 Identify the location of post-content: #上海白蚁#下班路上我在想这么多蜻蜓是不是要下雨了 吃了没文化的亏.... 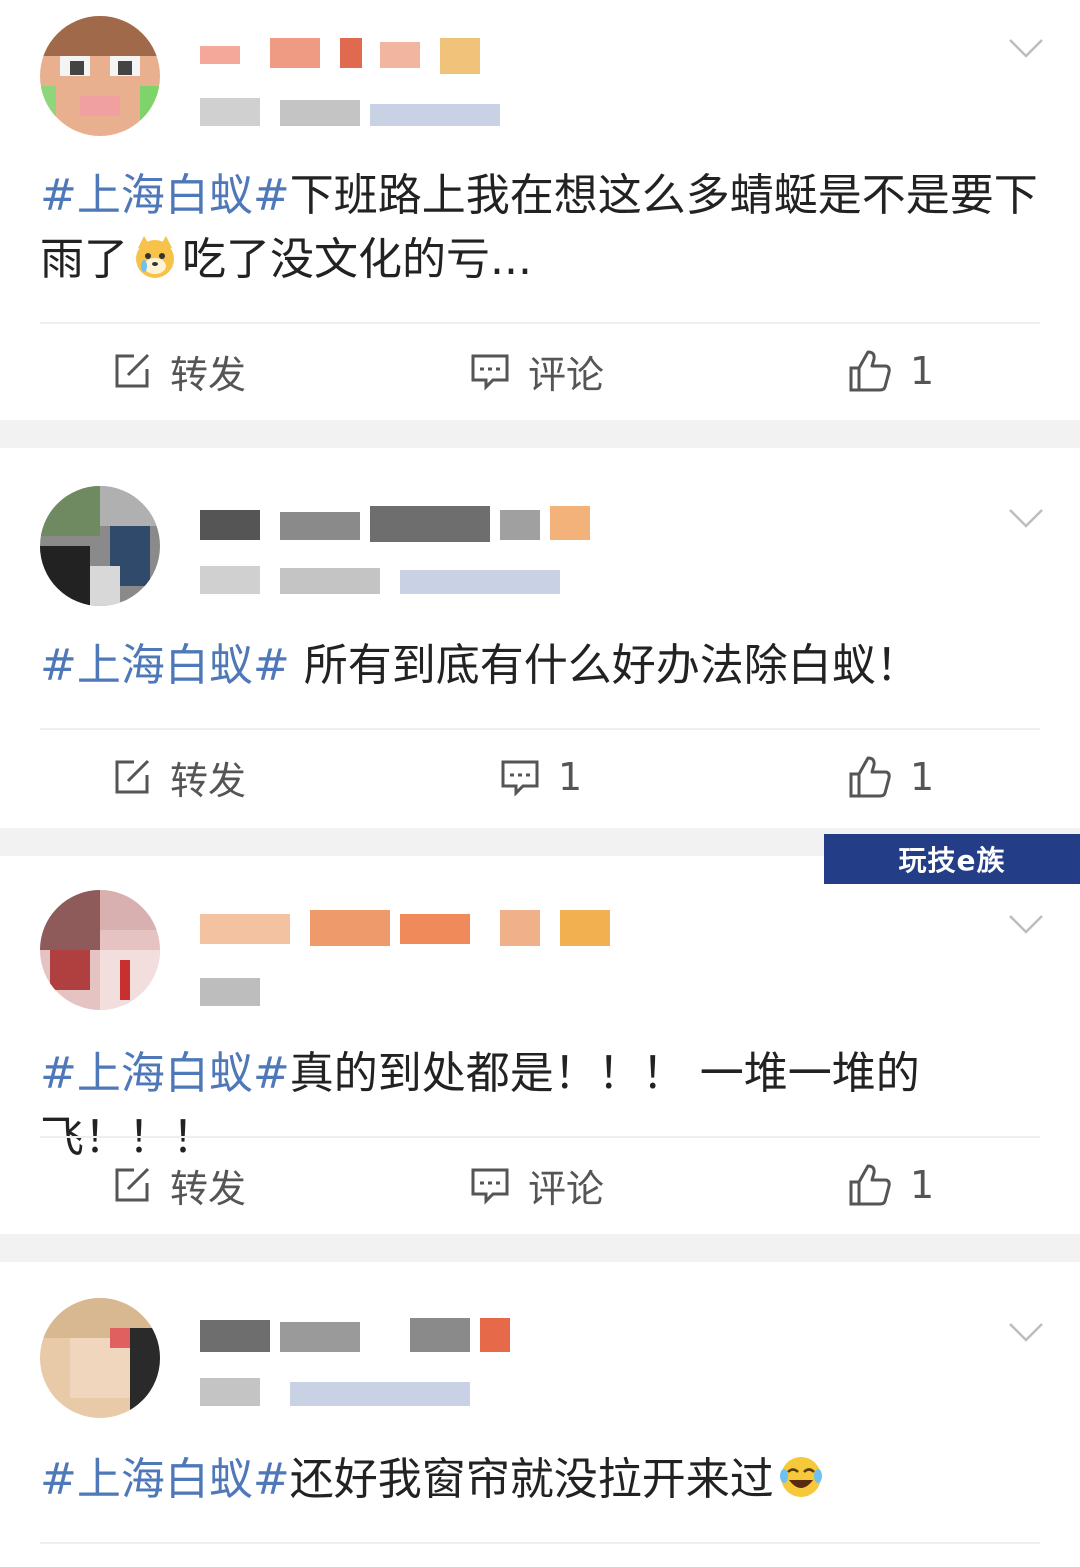
(539, 227).